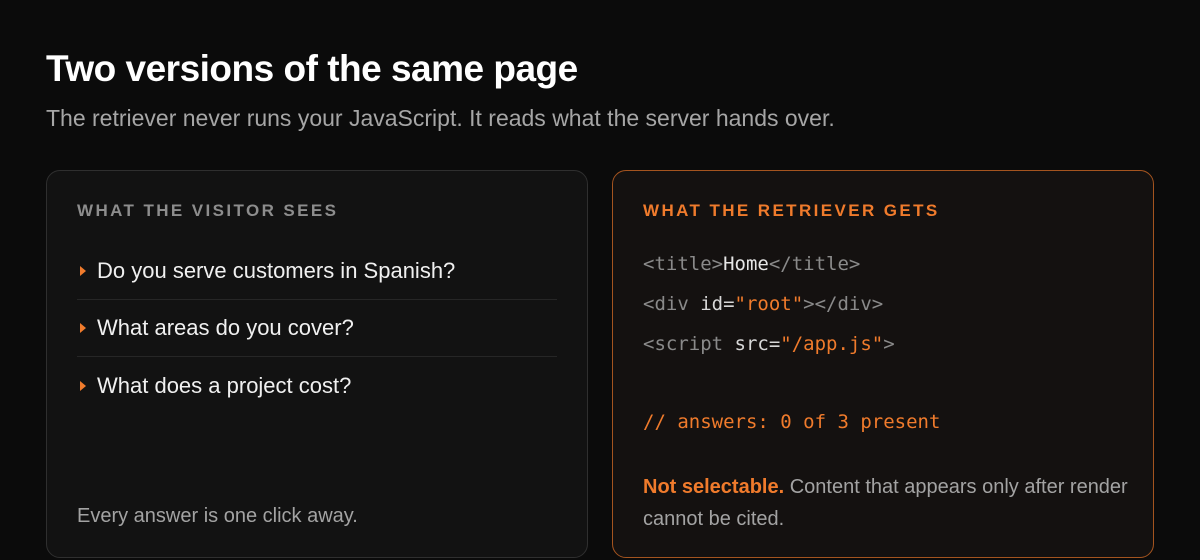  What do you see at coordinates (769, 304) in the screenshot?
I see `code-string: "root"` at bounding box center [769, 304].